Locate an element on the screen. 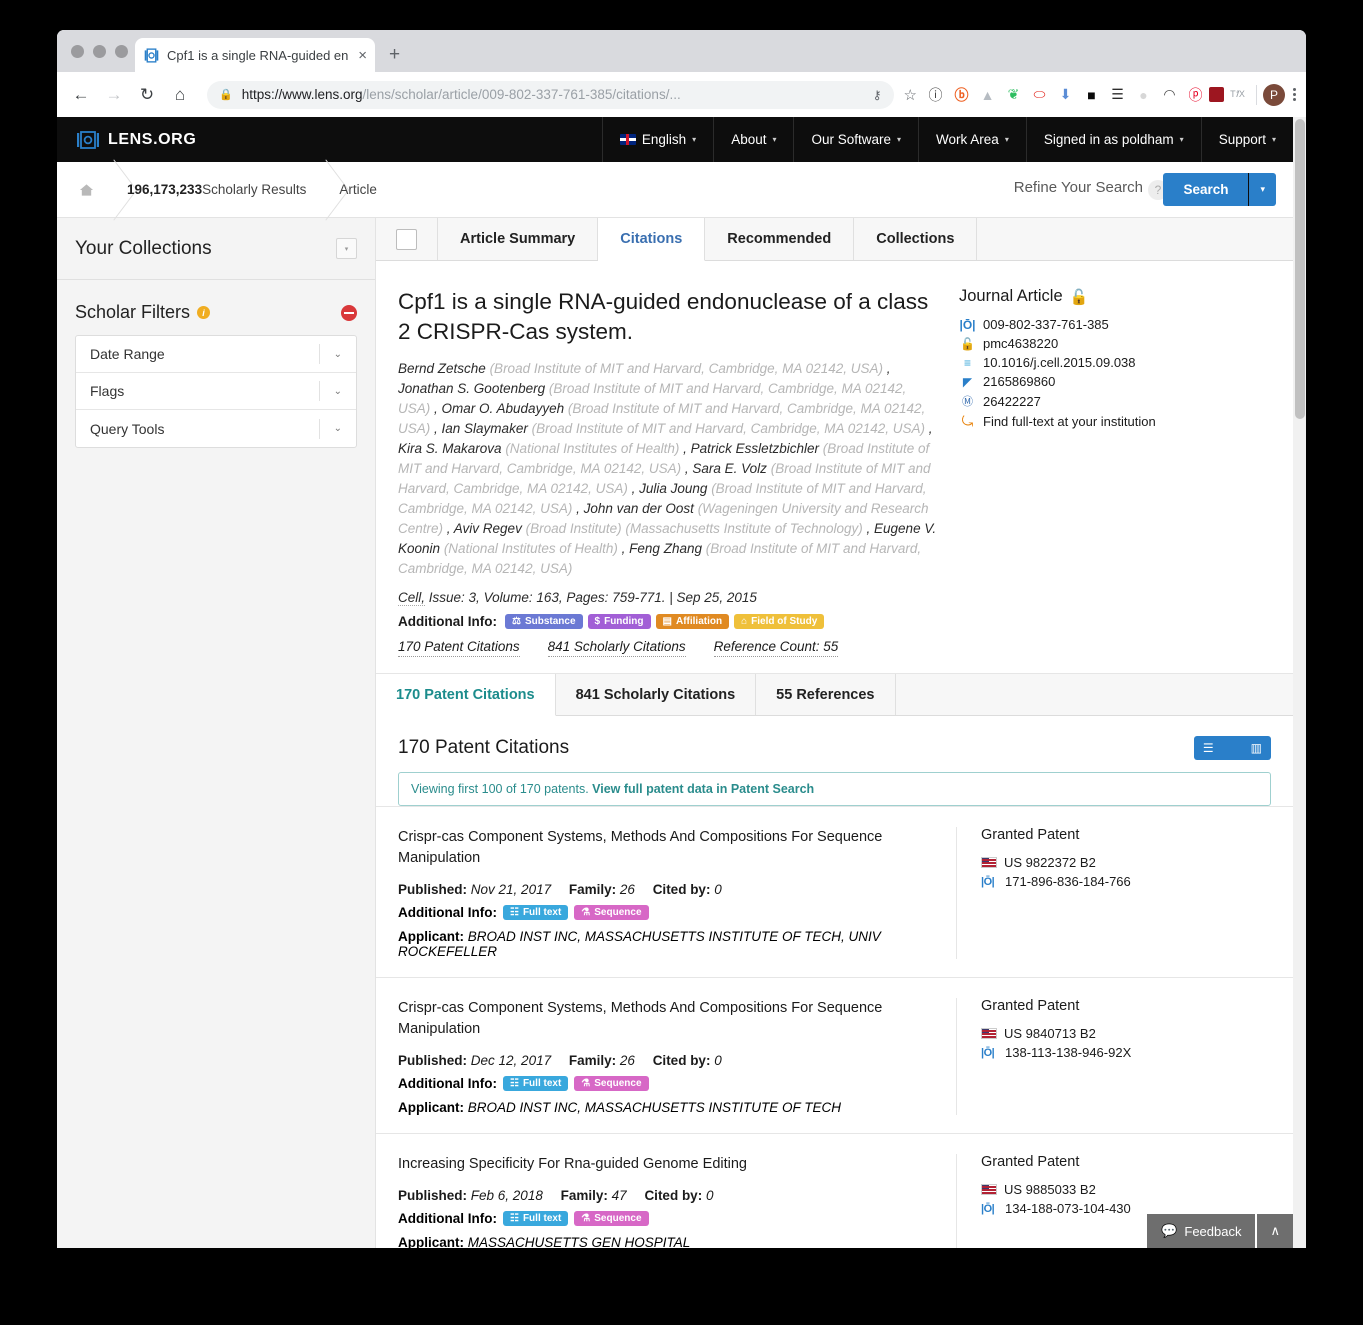 The width and height of the screenshot is (1363, 1325). view-toggle-group: ☰ ▥ is located at coordinates (1232, 748).